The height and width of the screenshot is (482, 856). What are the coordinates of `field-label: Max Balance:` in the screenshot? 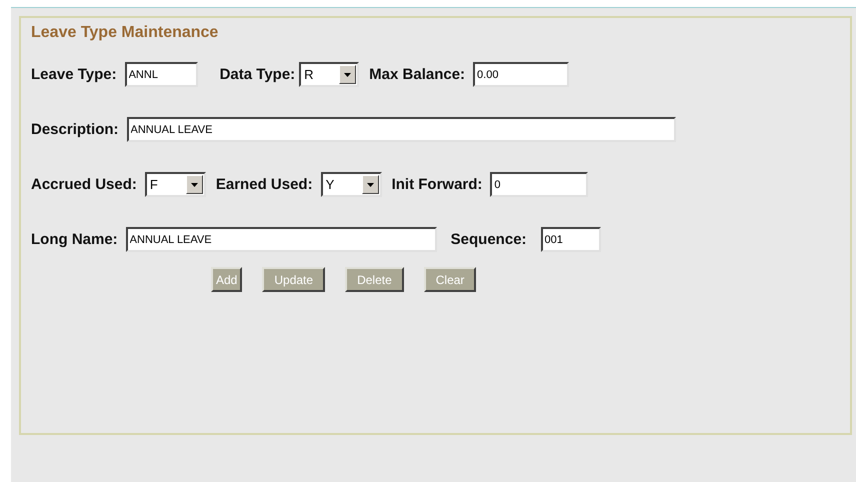 It's located at (417, 74).